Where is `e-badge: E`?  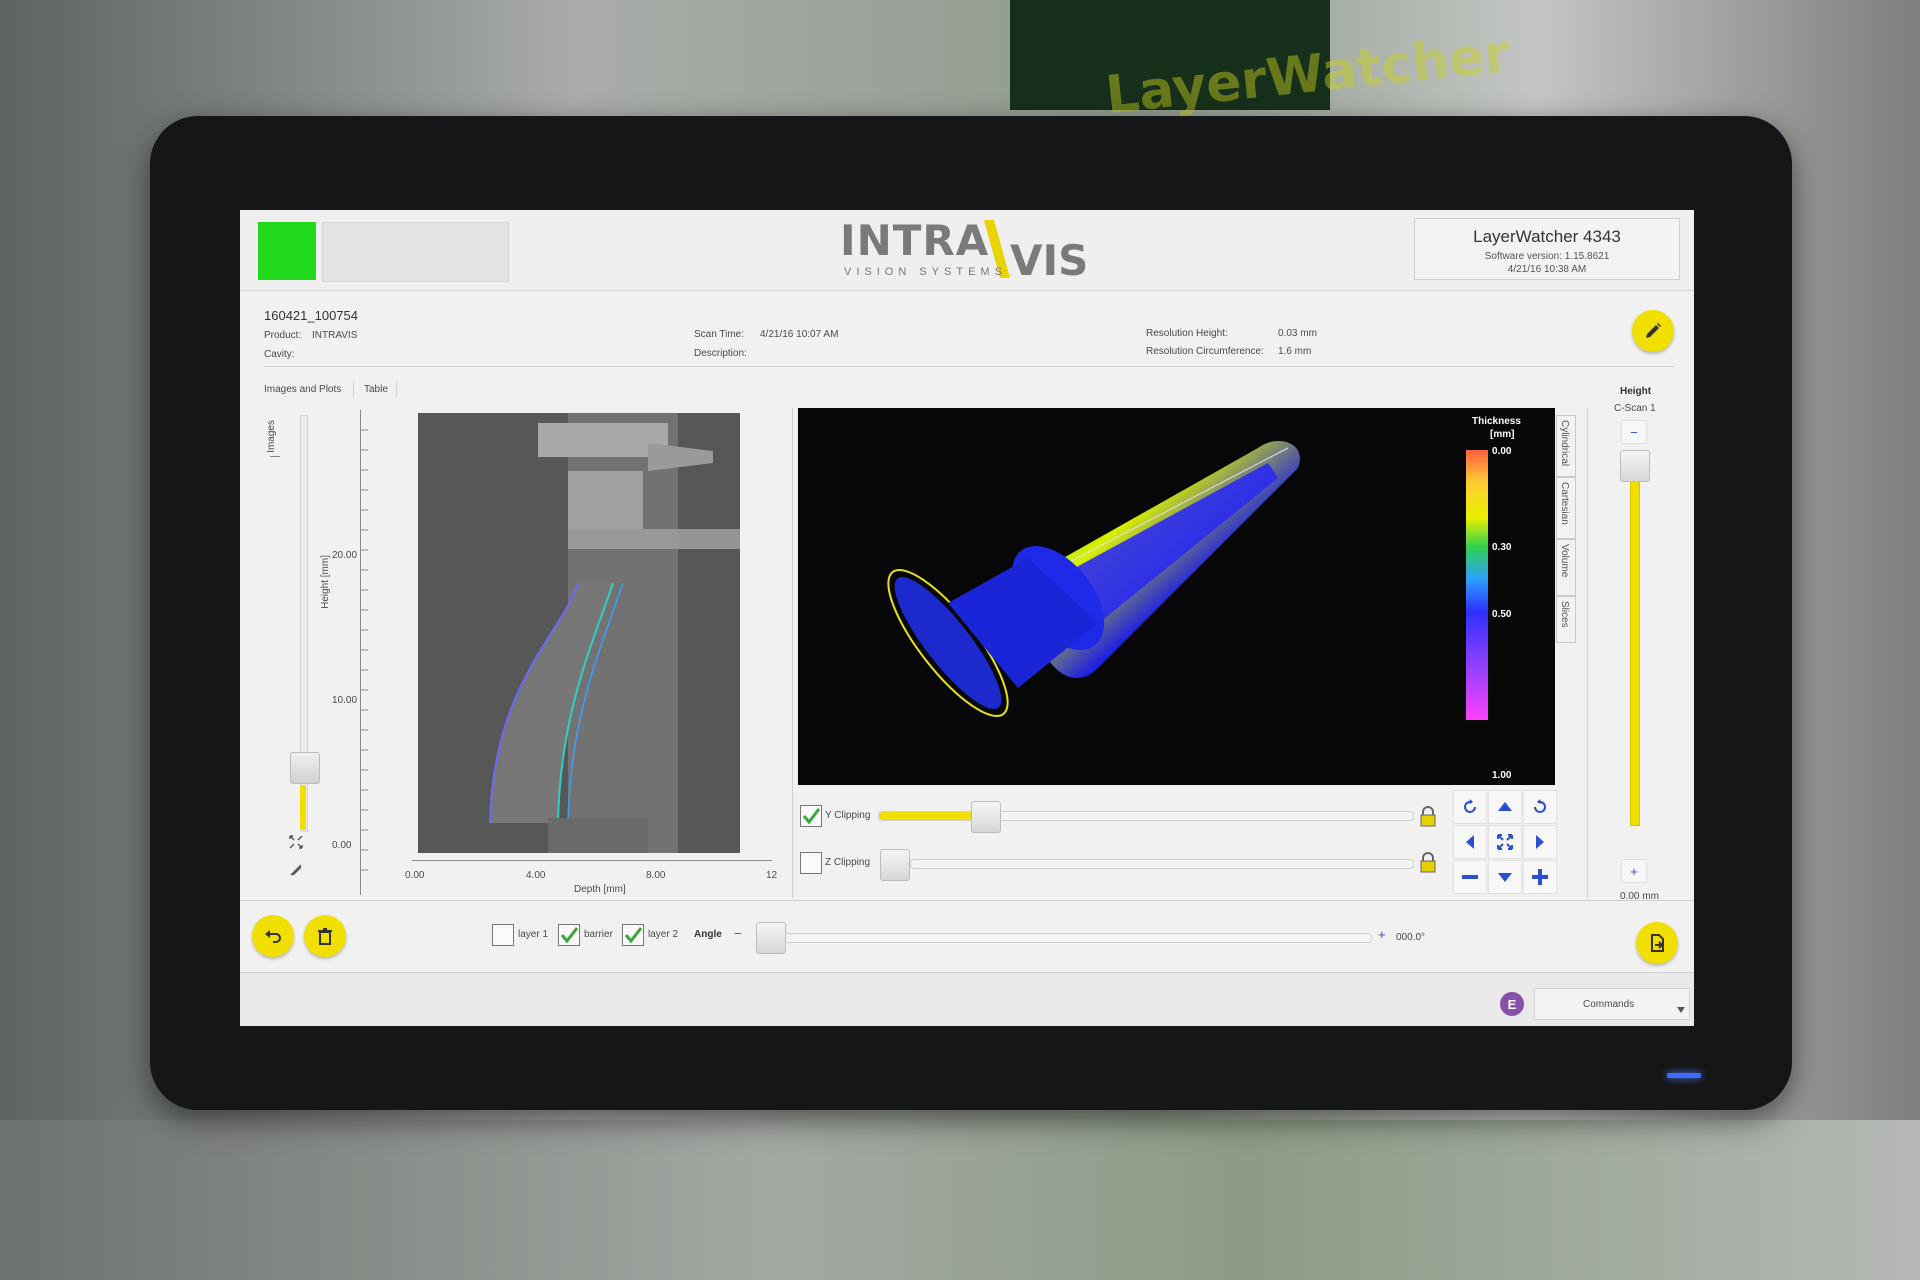 e-badge: E is located at coordinates (1512, 1004).